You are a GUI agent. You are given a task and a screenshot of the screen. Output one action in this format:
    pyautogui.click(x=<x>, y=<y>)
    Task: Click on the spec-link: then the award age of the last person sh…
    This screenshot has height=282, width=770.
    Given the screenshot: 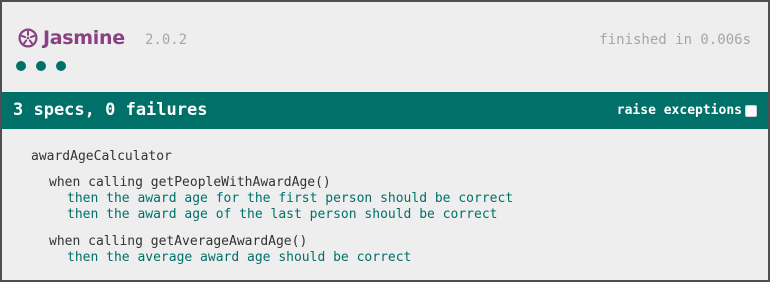 What is the action you would take?
    pyautogui.click(x=282, y=215)
    